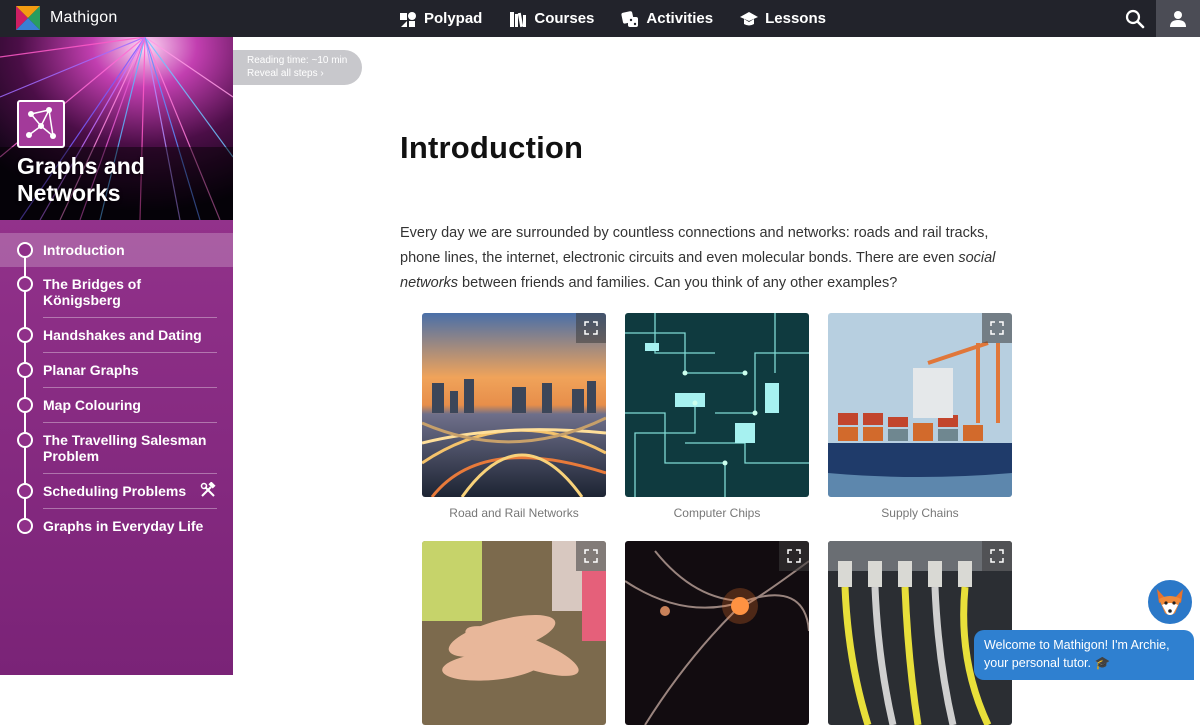  I want to click on neurons-image, so click(717, 633).